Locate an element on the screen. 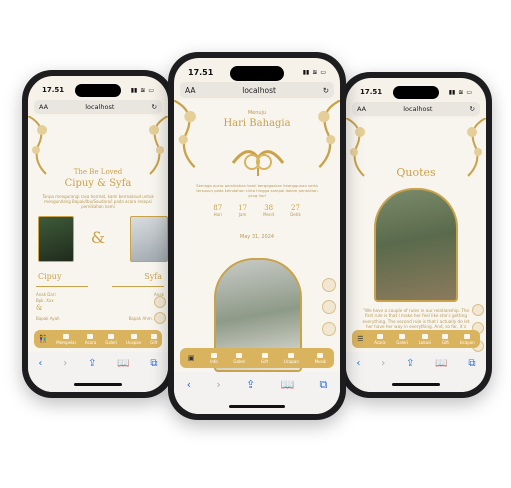  nav-item-menu: ☰ is located at coordinates (360, 339).